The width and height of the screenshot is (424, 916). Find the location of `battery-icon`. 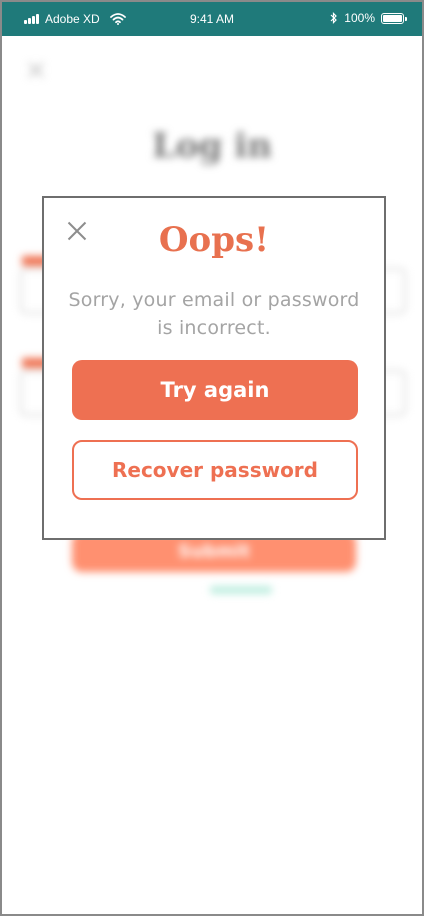

battery-icon is located at coordinates (394, 18).